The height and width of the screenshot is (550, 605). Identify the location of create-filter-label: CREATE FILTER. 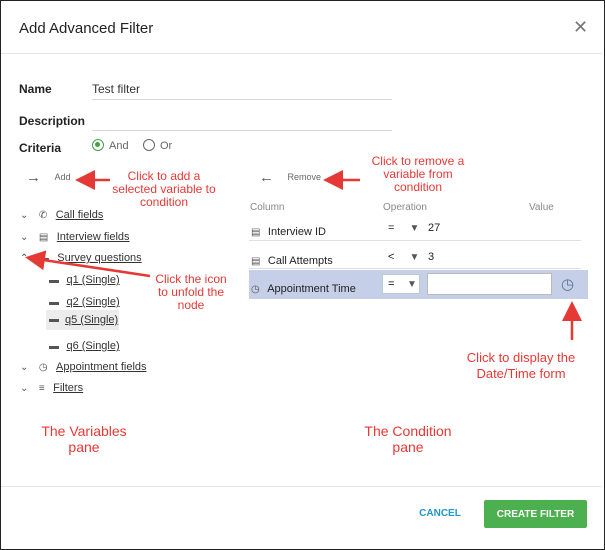
(535, 514).